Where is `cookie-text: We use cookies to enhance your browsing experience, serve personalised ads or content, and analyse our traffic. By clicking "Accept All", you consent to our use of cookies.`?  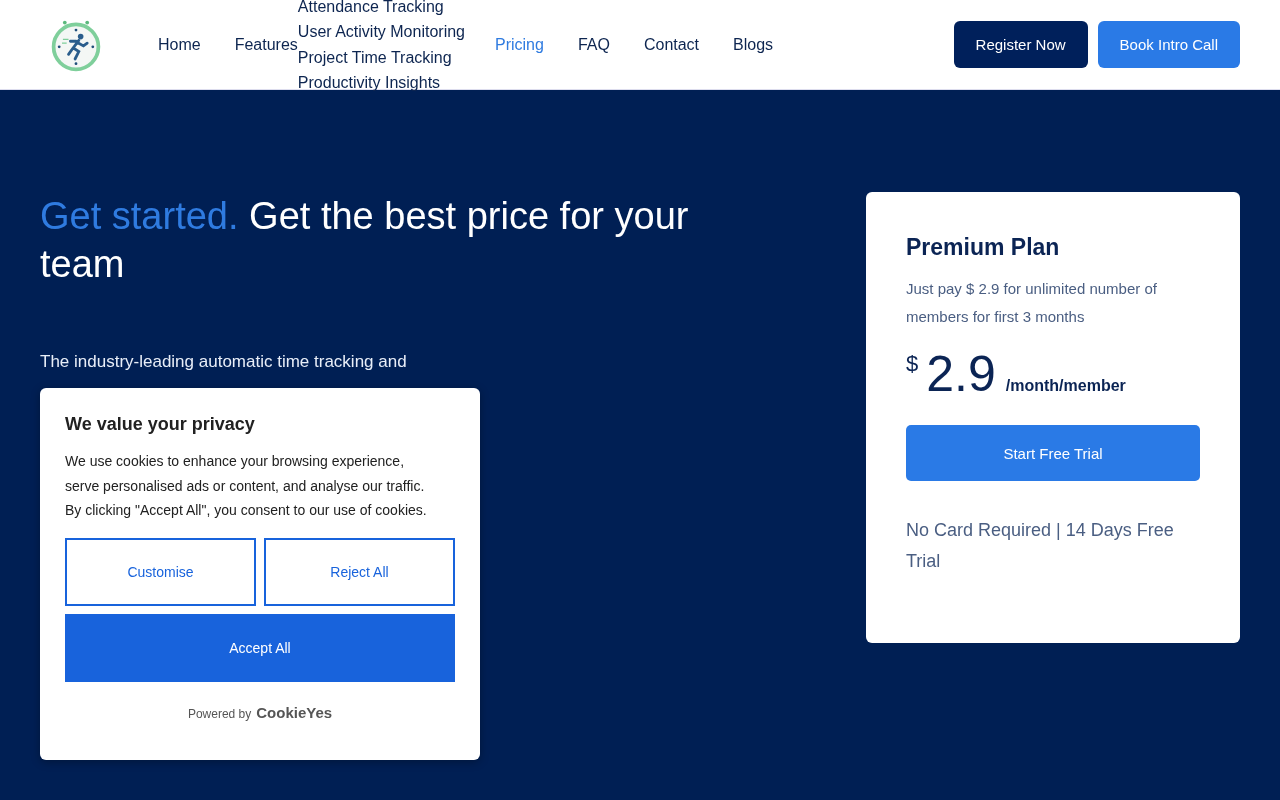
cookie-text: We use cookies to enhance your browsing experience, serve personalised ads or content, and analyse our traffic. By clicking "Accept All", you consent to our use of cookies. is located at coordinates (246, 486).